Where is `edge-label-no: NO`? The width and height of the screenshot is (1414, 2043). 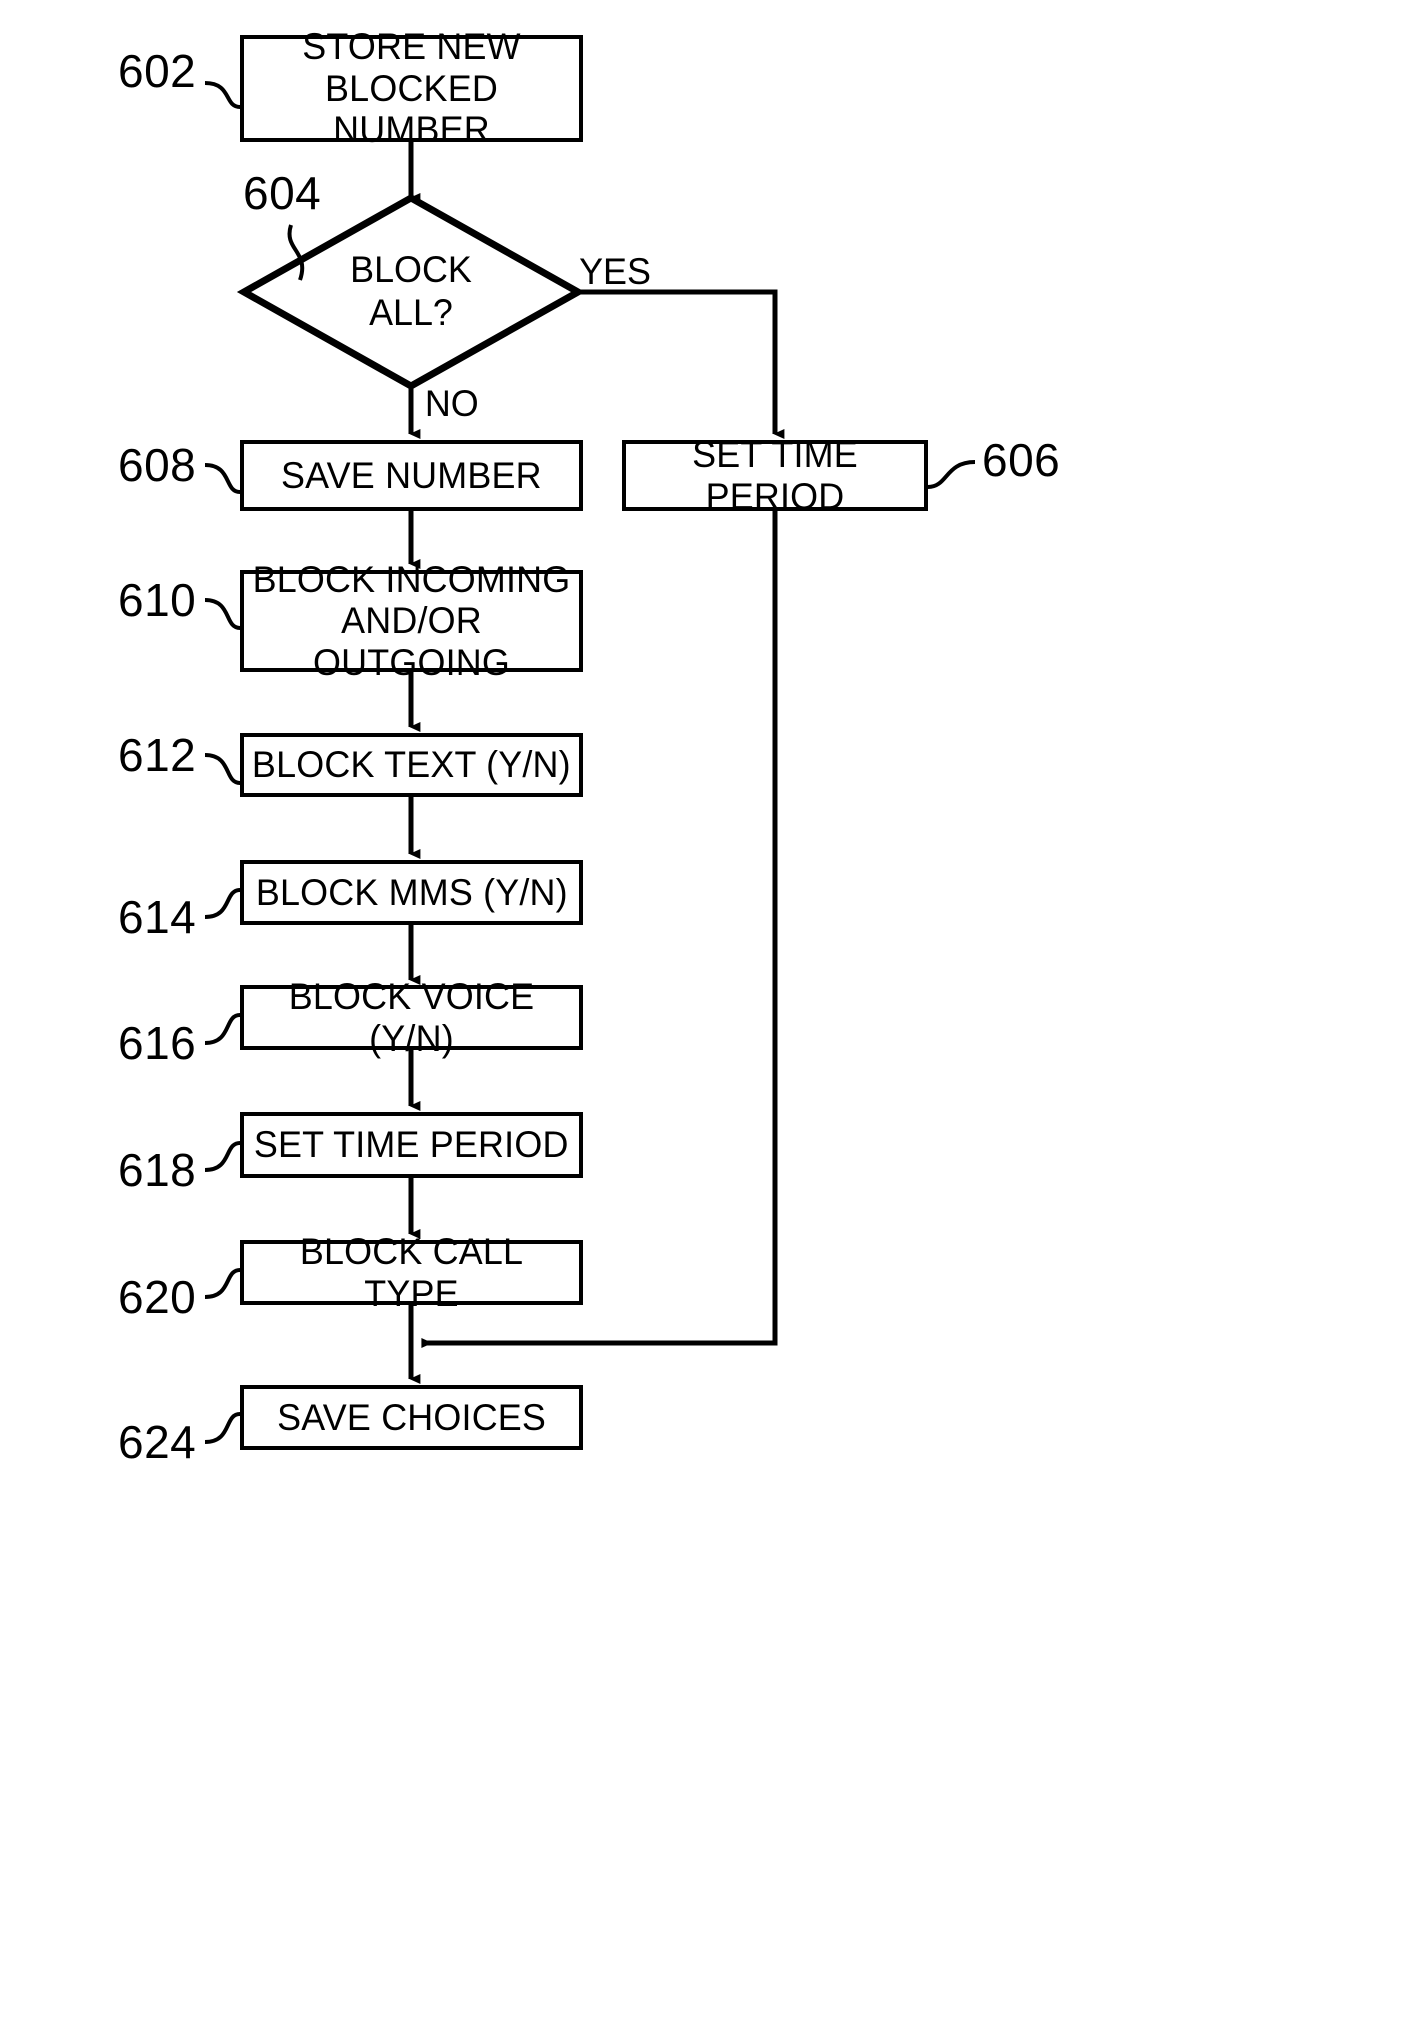
edge-label-no: NO is located at coordinates (451, 403).